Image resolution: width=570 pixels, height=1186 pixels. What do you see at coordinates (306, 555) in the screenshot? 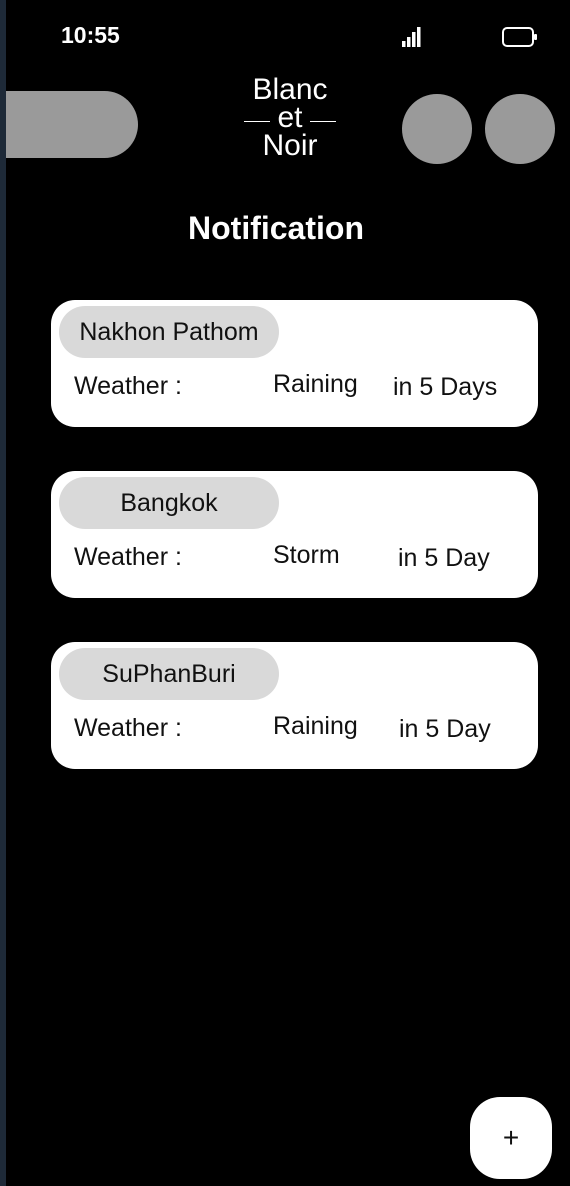
I see `weather-condition: Storm` at bounding box center [306, 555].